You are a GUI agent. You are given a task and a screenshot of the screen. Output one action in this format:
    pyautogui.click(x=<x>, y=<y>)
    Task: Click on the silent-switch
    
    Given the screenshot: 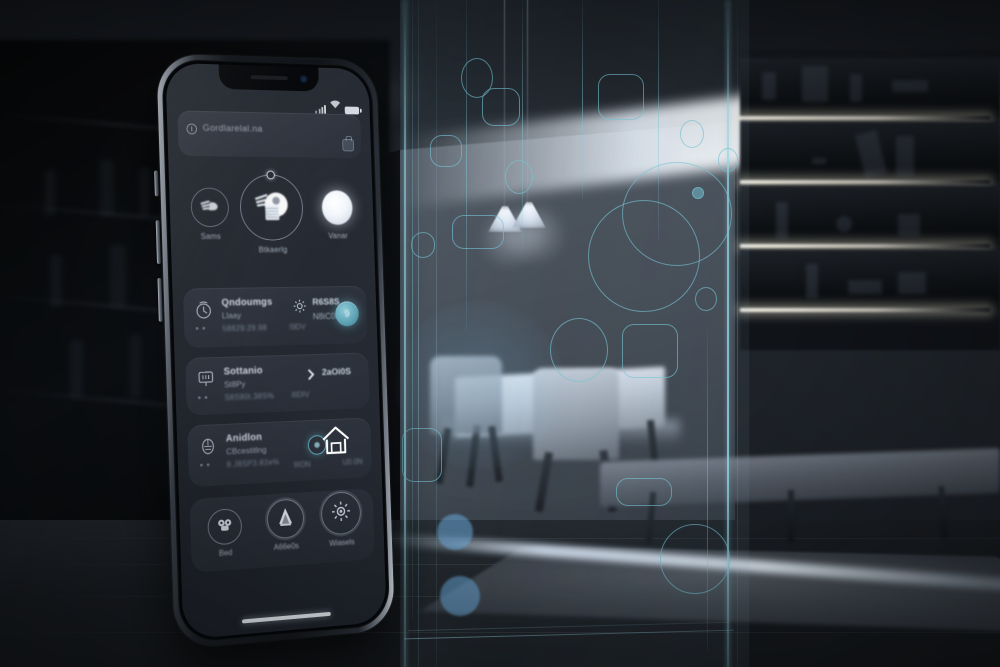 What is the action you would take?
    pyautogui.click(x=156, y=183)
    